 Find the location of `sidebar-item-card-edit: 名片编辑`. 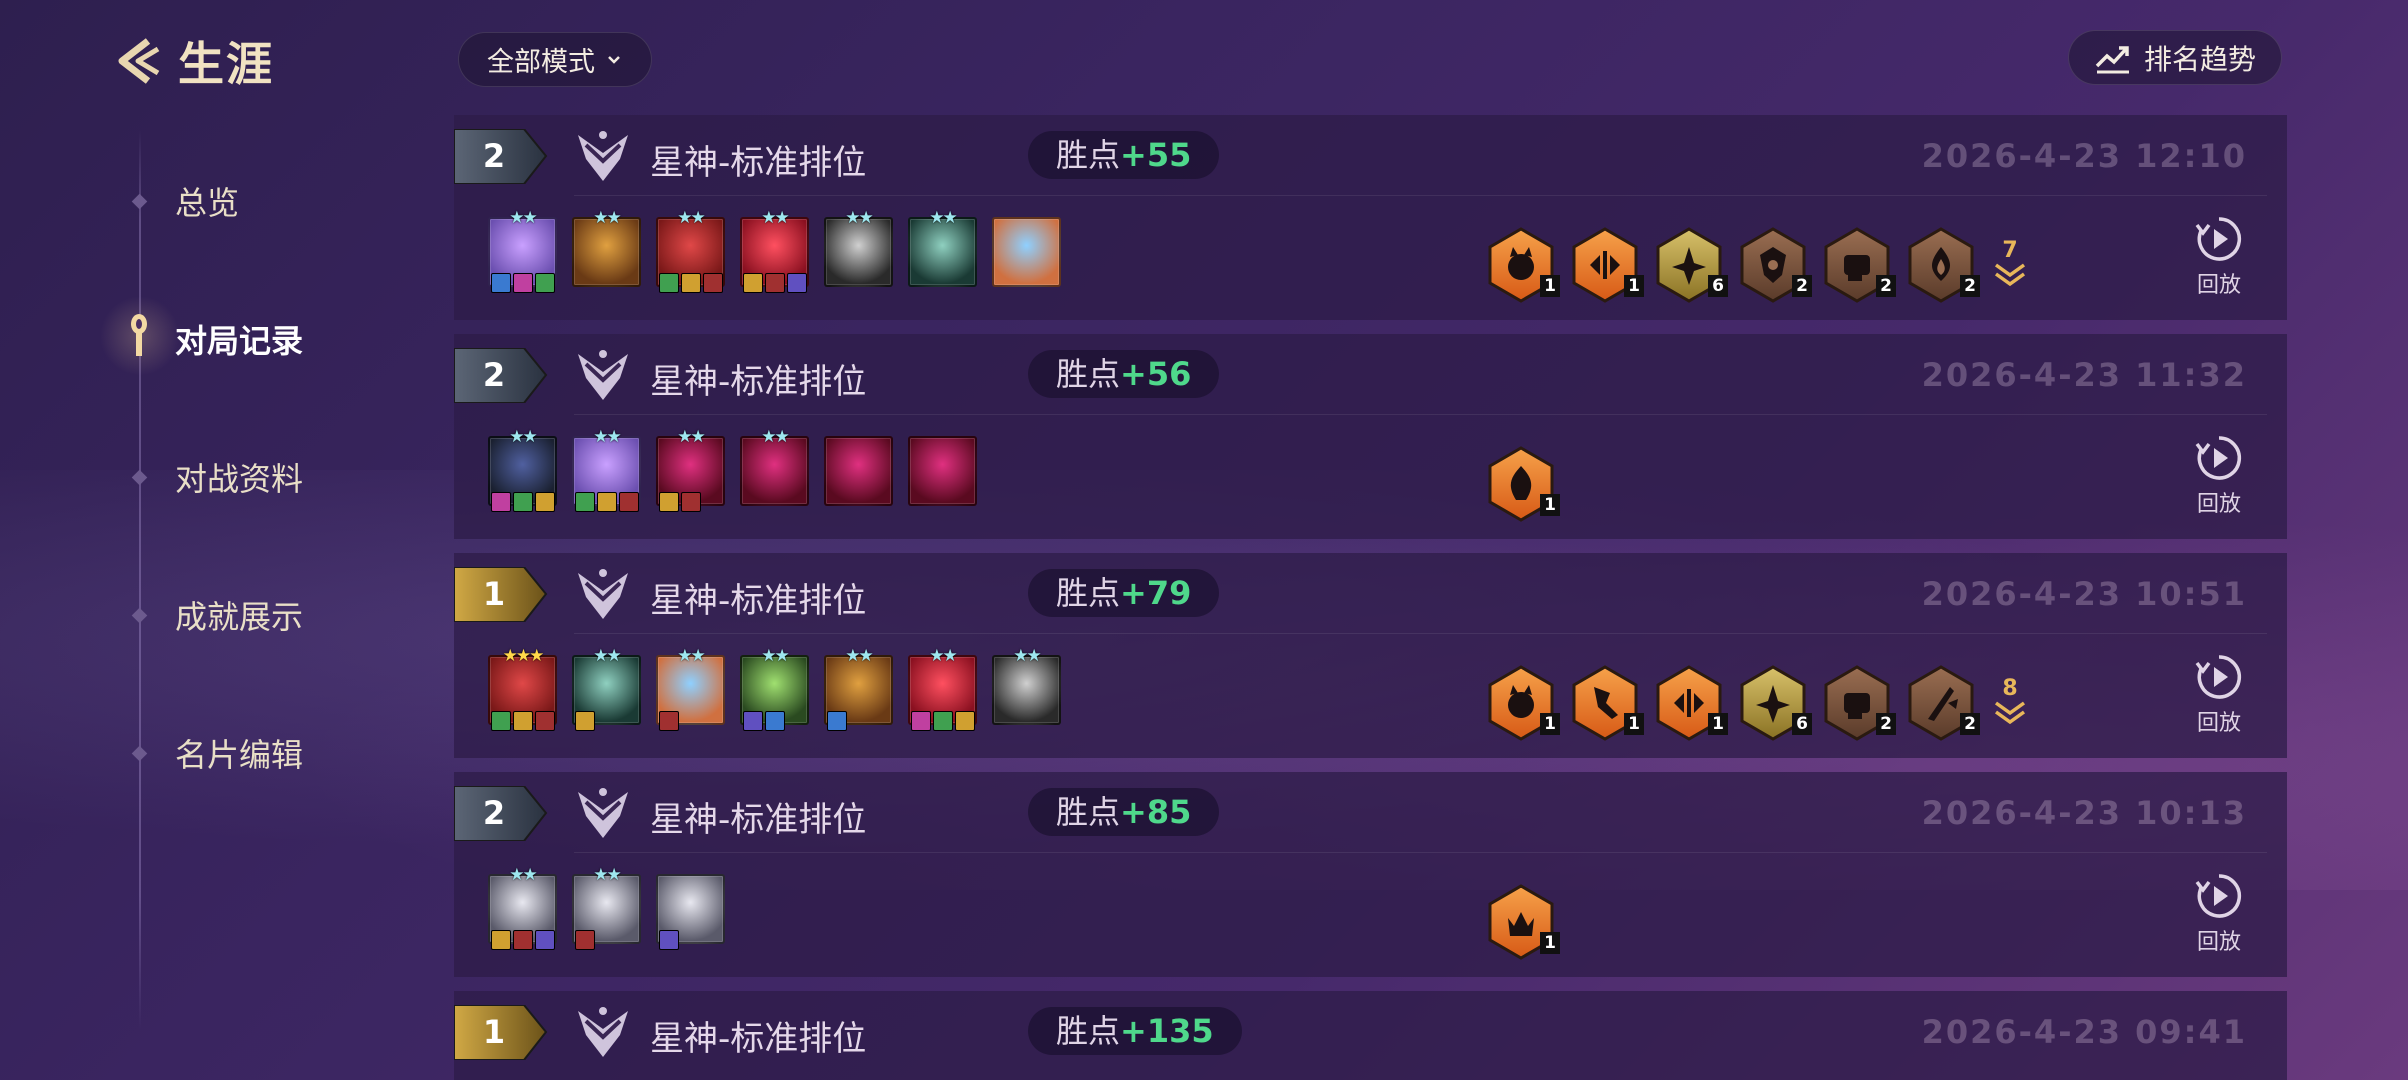

sidebar-item-card-edit: 名片编辑 is located at coordinates (217, 753).